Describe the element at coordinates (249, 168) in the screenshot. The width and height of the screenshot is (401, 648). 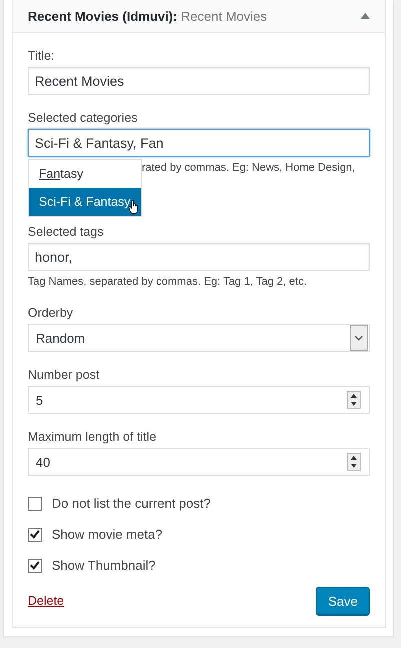
I see `hint-text: rated by commas. Eg: News, Home Design,` at that location.